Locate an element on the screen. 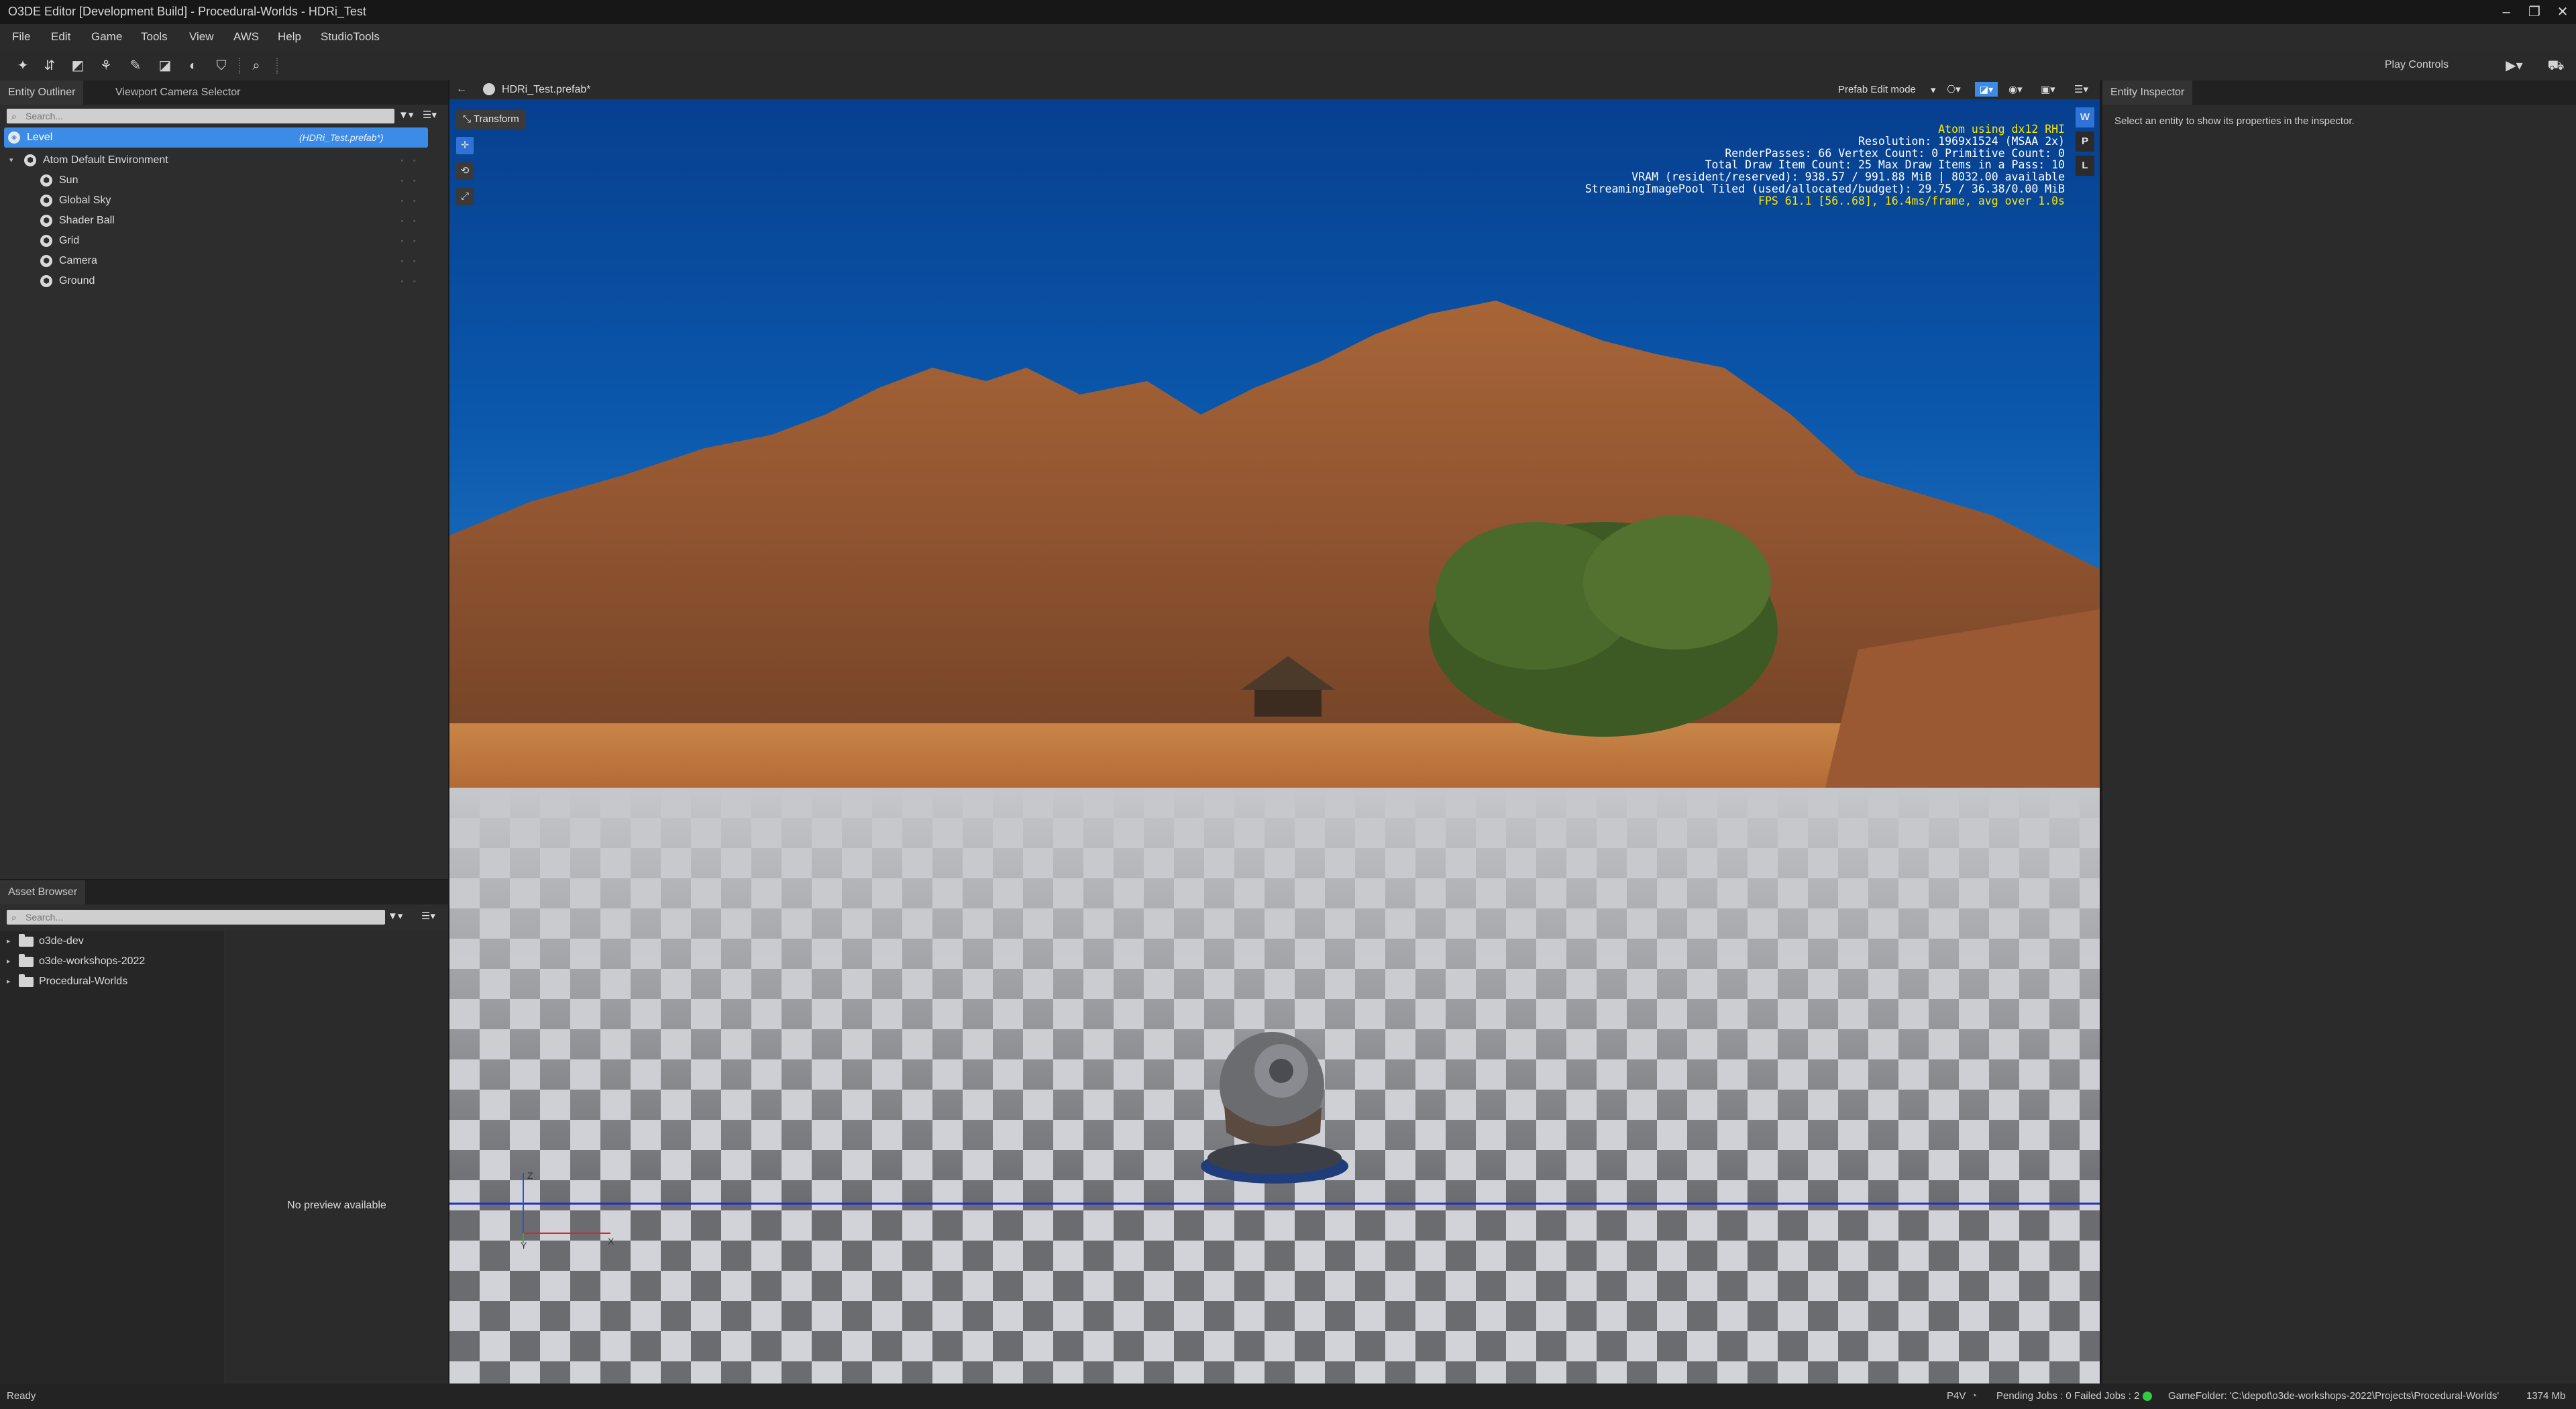  toolbar-separator is located at coordinates (240, 66).